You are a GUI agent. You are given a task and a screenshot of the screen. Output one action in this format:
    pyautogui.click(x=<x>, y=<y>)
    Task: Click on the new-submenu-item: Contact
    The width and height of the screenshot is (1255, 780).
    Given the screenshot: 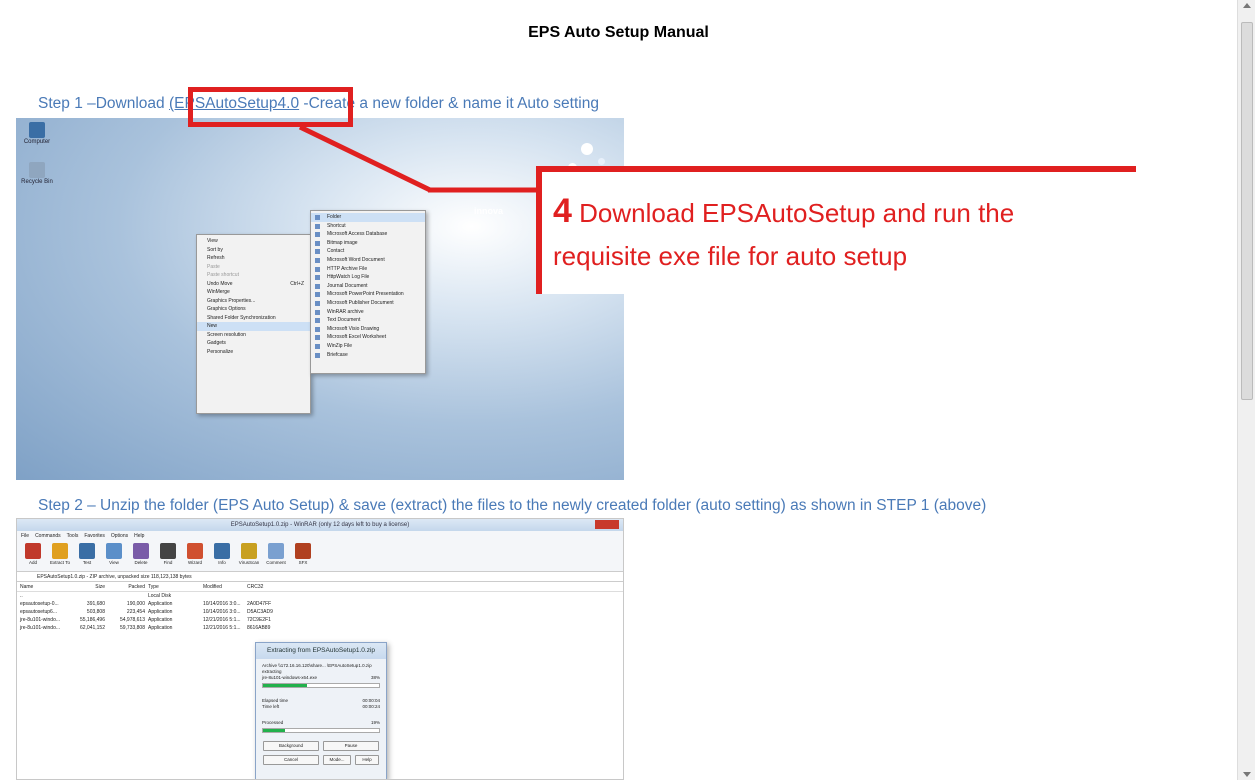 What is the action you would take?
    pyautogui.click(x=368, y=251)
    